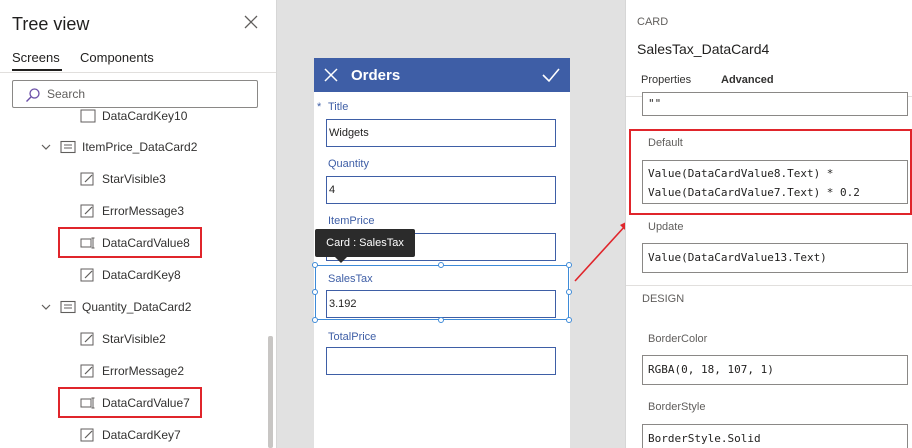 The width and height of the screenshot is (912, 448). What do you see at coordinates (36, 57) in the screenshot?
I see `tab-screens: Screens` at bounding box center [36, 57].